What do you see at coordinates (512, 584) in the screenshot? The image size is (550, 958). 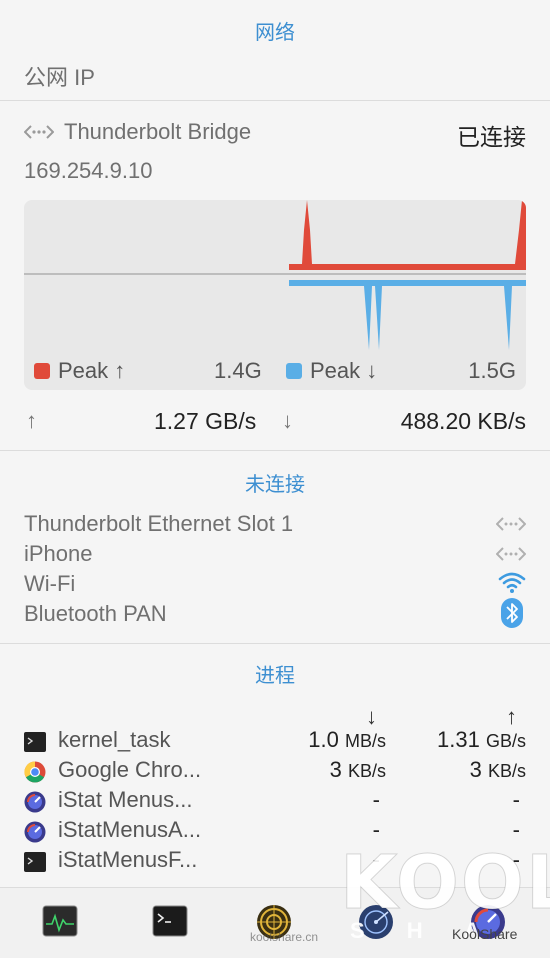 I see `wifi-icon` at bounding box center [512, 584].